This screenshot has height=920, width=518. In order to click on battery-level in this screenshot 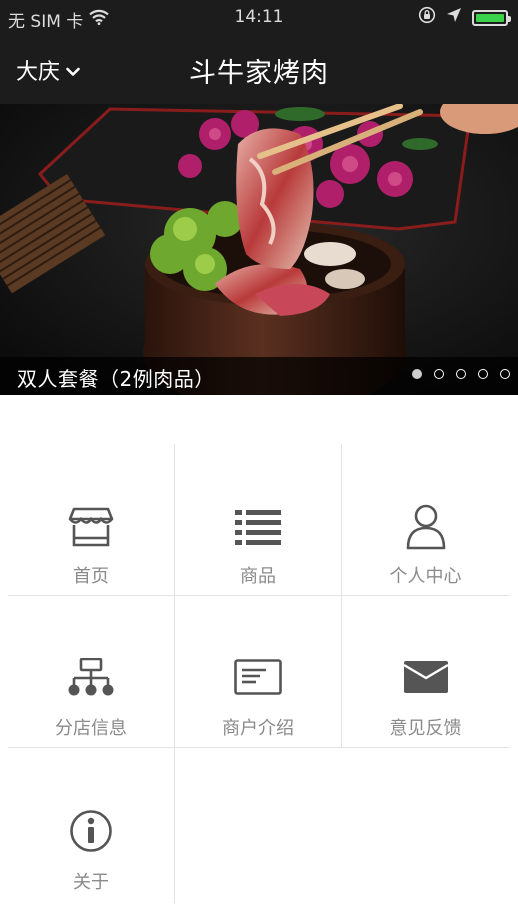, I will do `click(490, 17)`.